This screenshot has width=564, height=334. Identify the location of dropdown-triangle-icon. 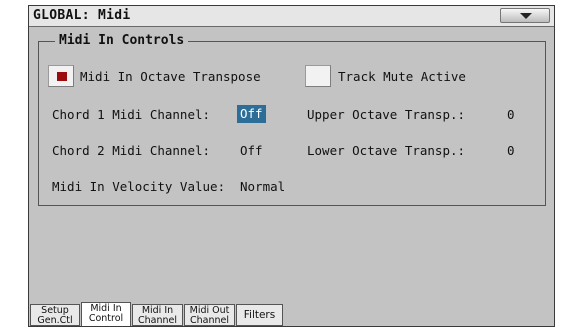
(526, 16).